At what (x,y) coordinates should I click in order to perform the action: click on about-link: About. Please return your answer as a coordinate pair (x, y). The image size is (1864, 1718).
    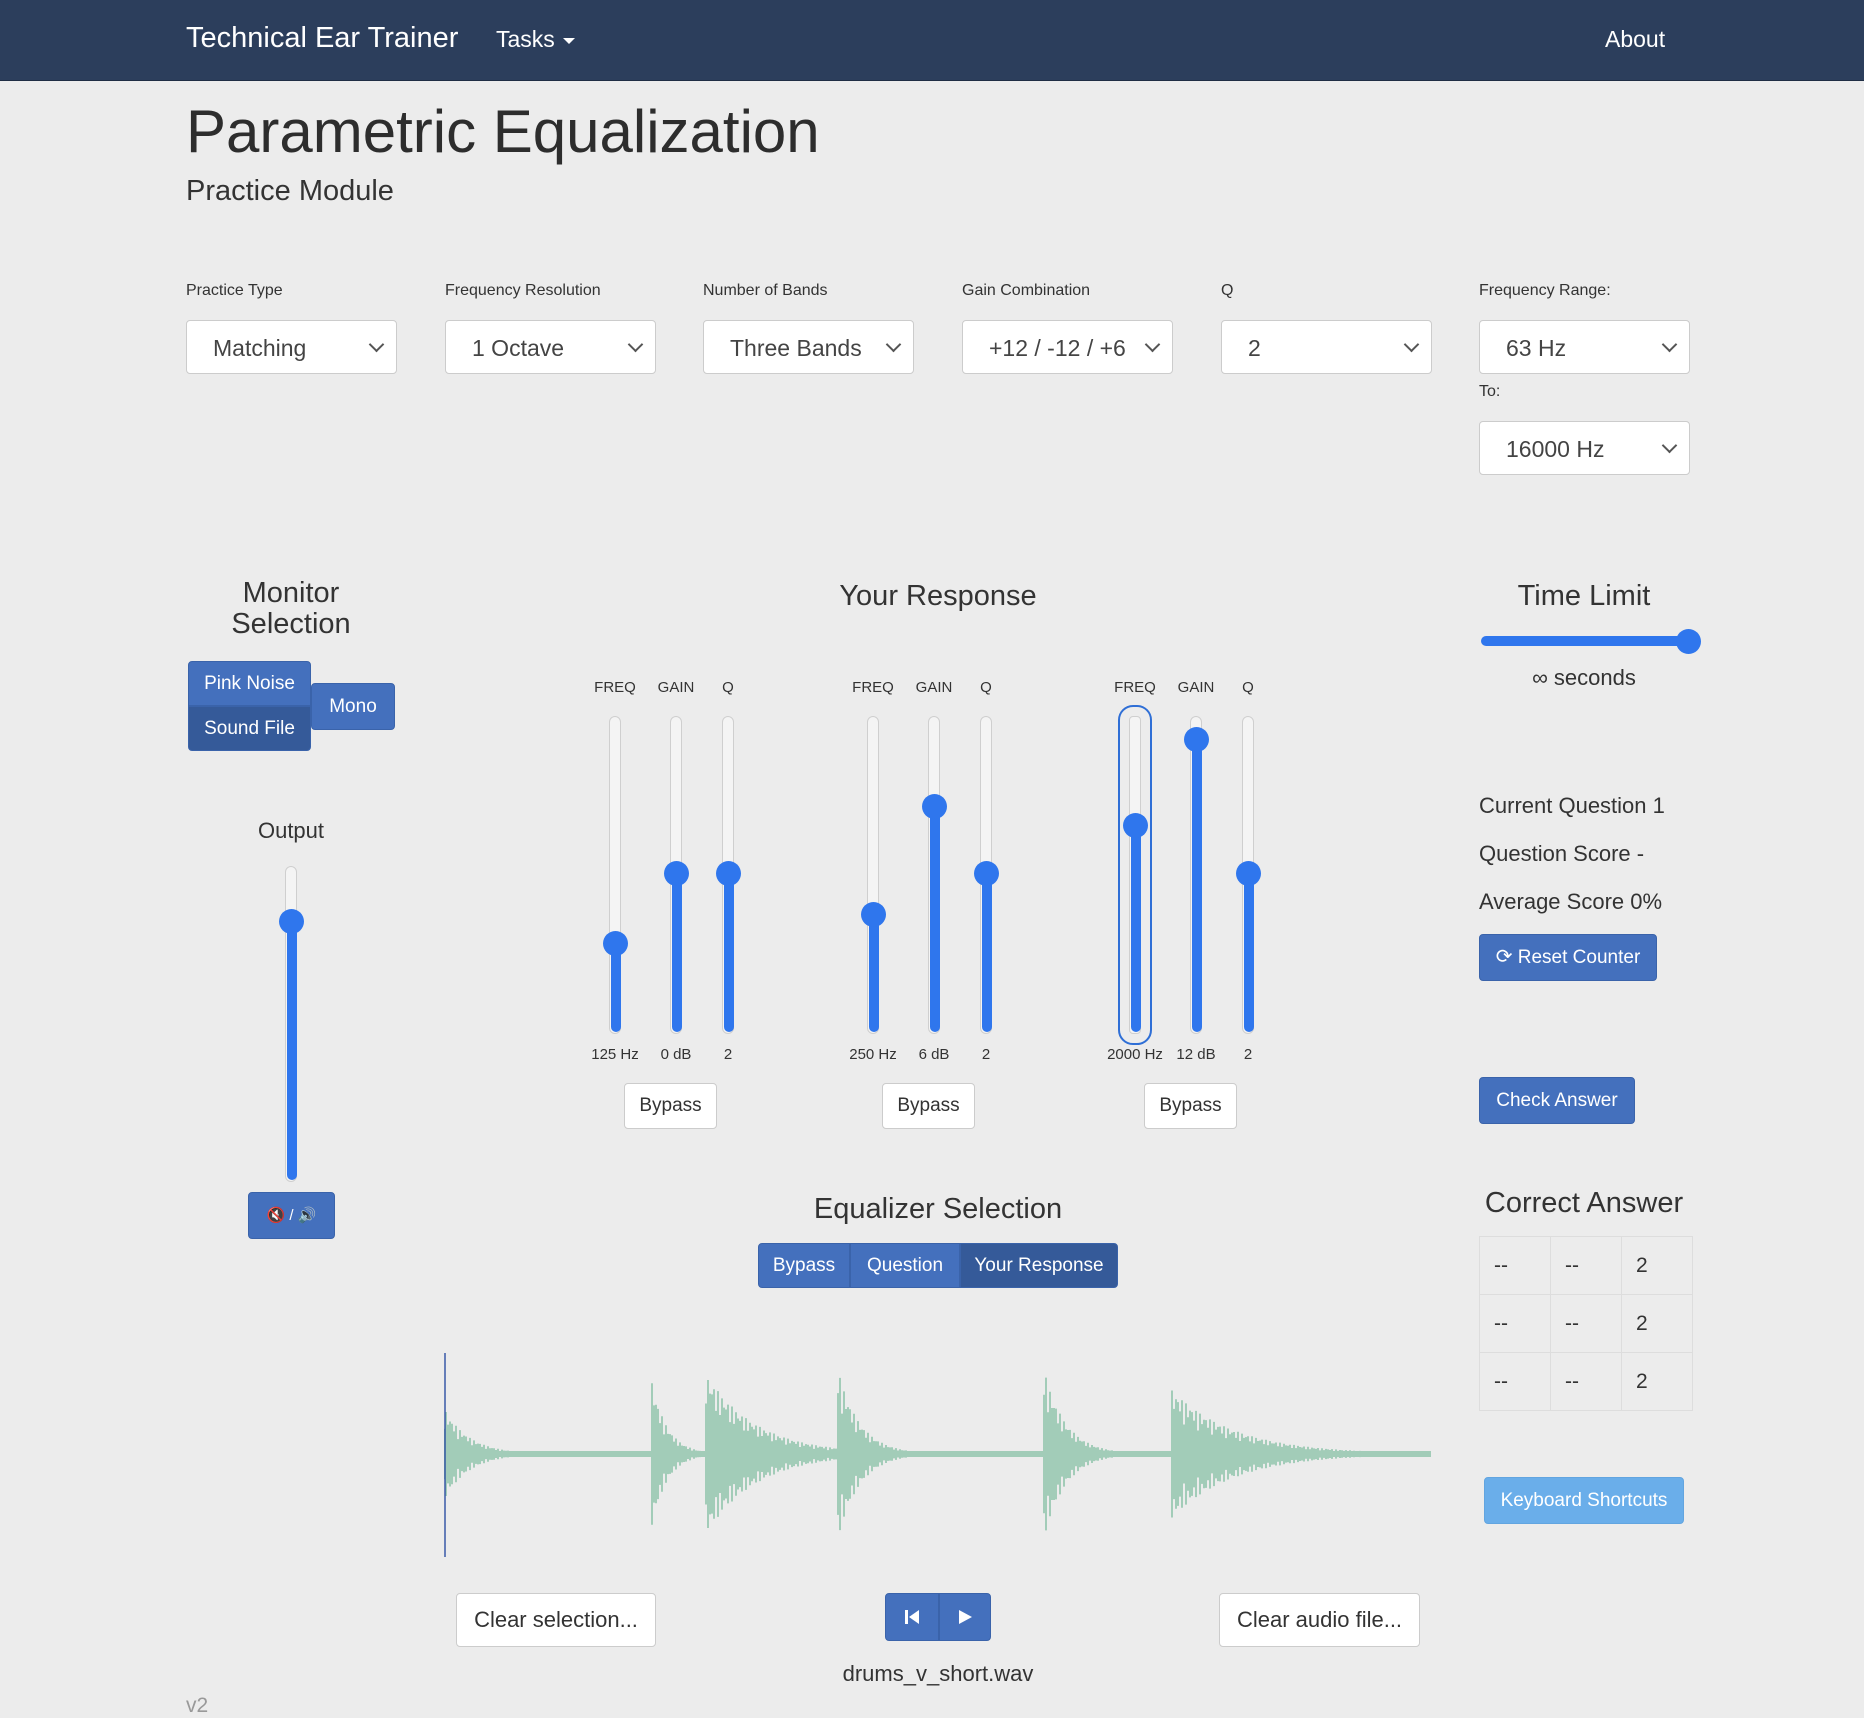
    Looking at the image, I should click on (1635, 39).